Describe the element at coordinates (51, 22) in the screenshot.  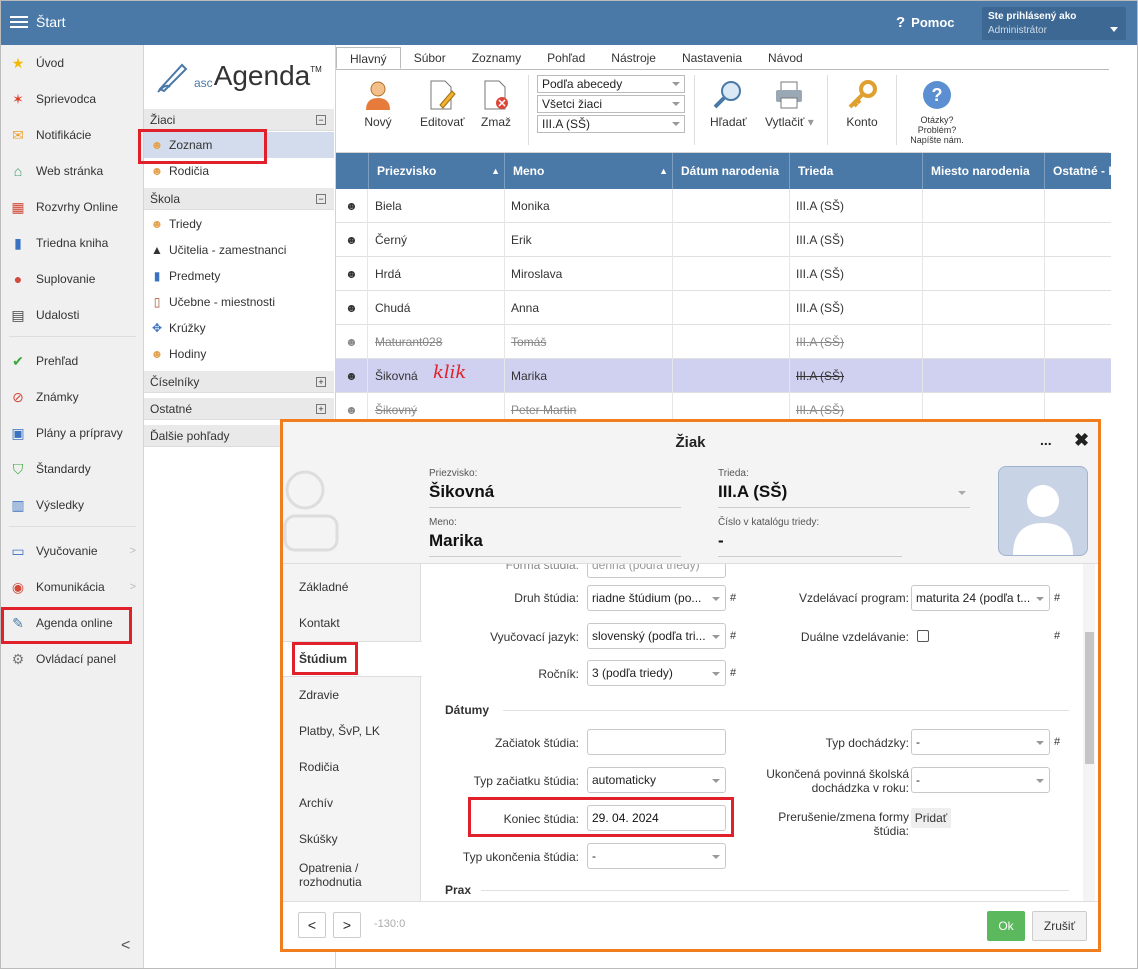
I see `page-title: Štart` at that location.